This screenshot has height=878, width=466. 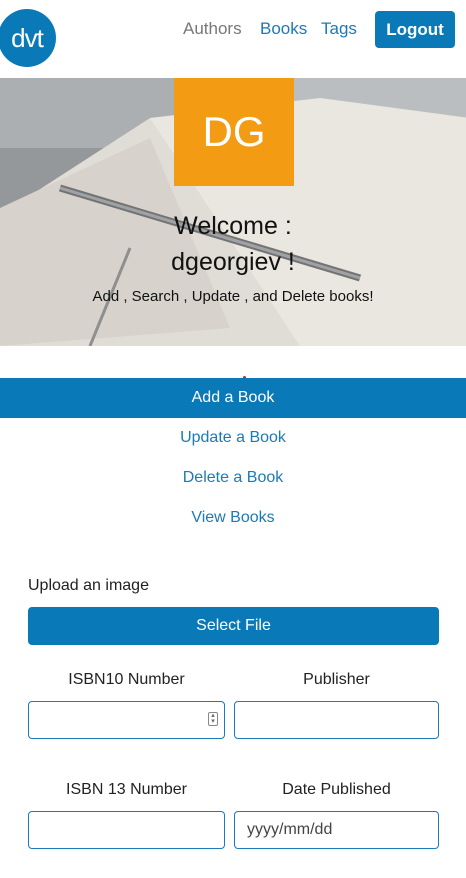 I want to click on isbn13-input, so click(x=126, y=830).